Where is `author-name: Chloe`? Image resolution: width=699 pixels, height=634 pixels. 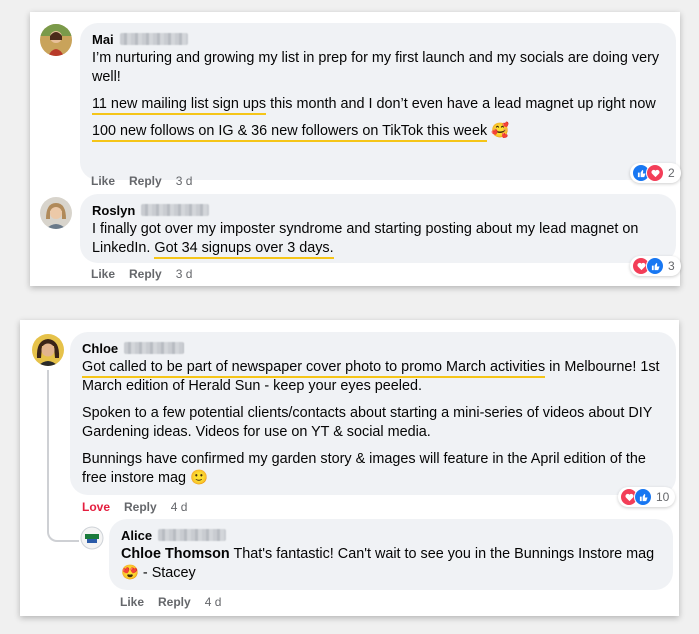
author-name: Chloe is located at coordinates (100, 348).